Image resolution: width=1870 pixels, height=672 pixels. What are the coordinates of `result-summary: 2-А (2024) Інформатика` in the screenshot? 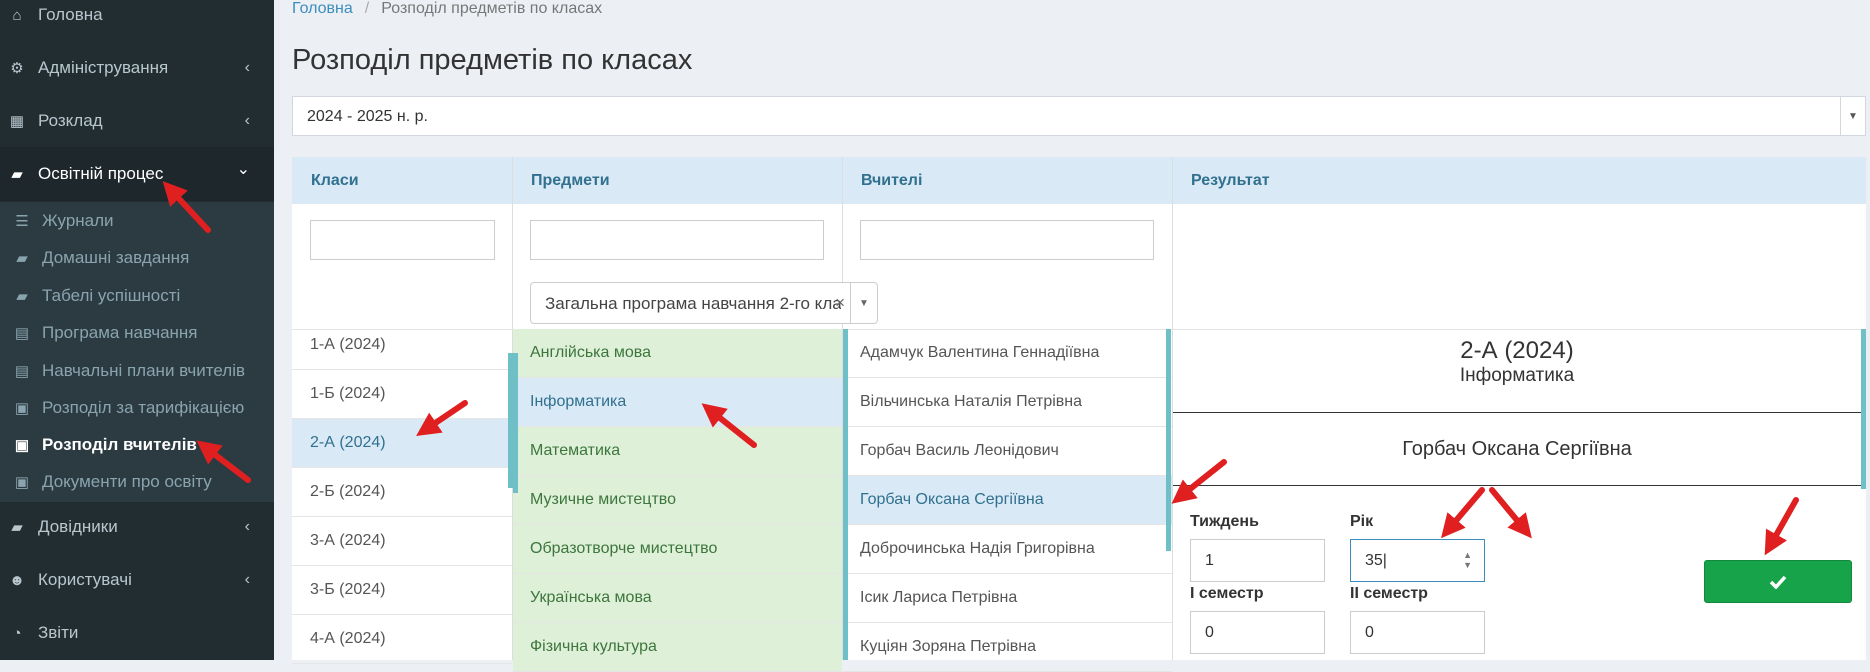 It's located at (1517, 362).